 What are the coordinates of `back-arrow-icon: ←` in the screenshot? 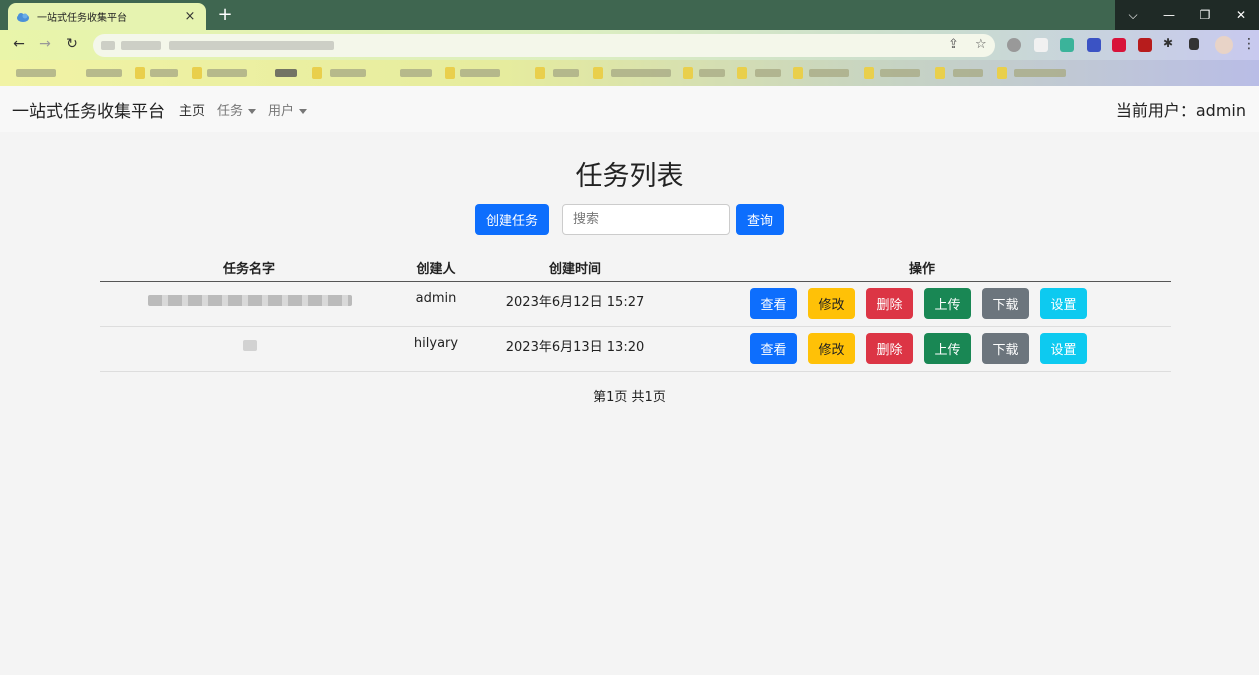 It's located at (19, 44).